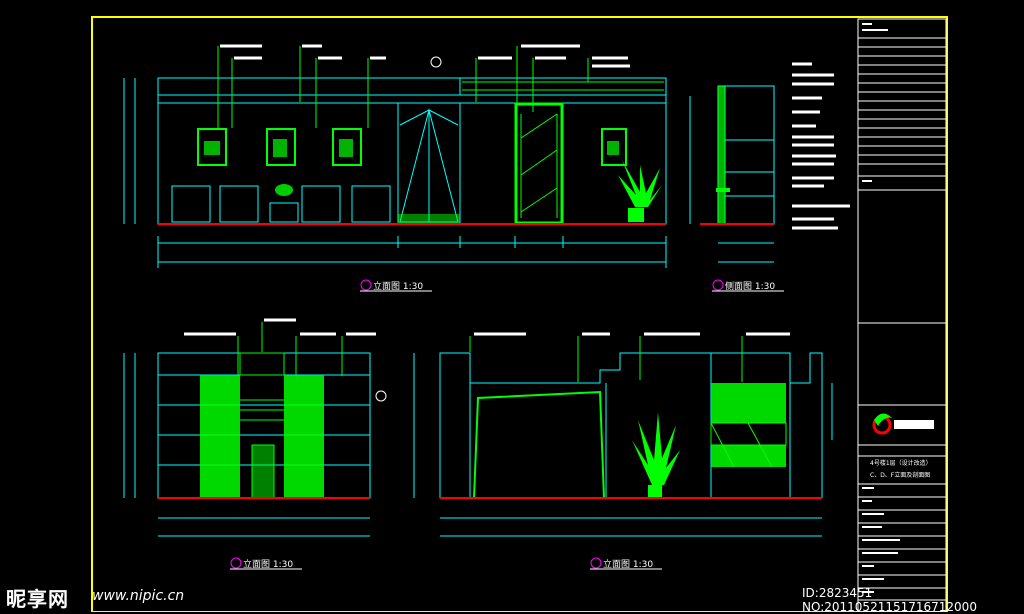 This screenshot has height=614, width=1024. What do you see at coordinates (903, 424) in the screenshot?
I see `company-logo` at bounding box center [903, 424].